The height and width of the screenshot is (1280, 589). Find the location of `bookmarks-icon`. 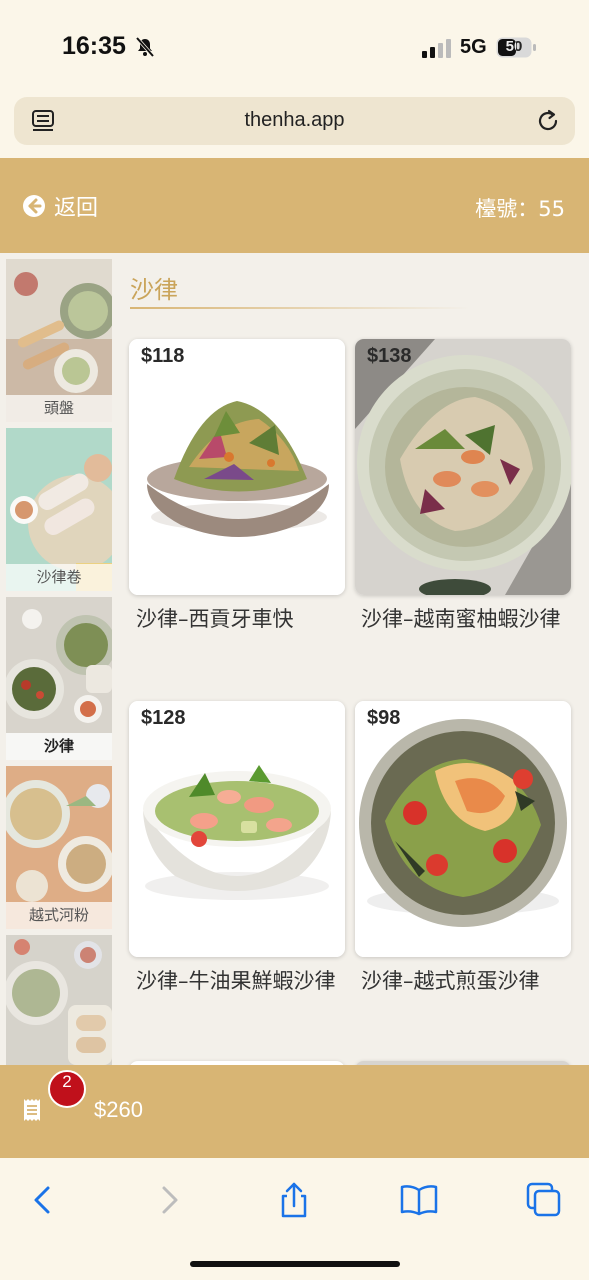

bookmarks-icon is located at coordinates (419, 1200).